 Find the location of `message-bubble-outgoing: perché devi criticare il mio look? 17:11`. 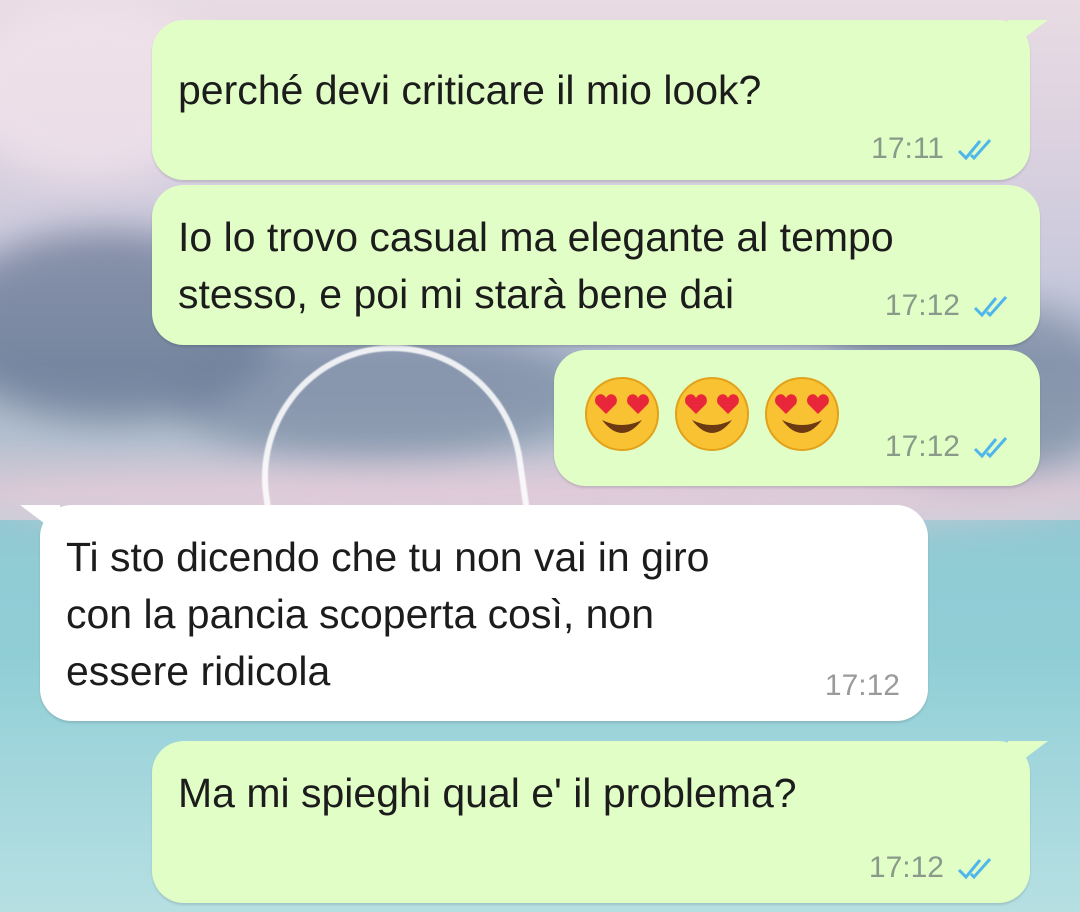

message-bubble-outgoing: perché devi criticare il mio look? 17:11 is located at coordinates (600, 100).